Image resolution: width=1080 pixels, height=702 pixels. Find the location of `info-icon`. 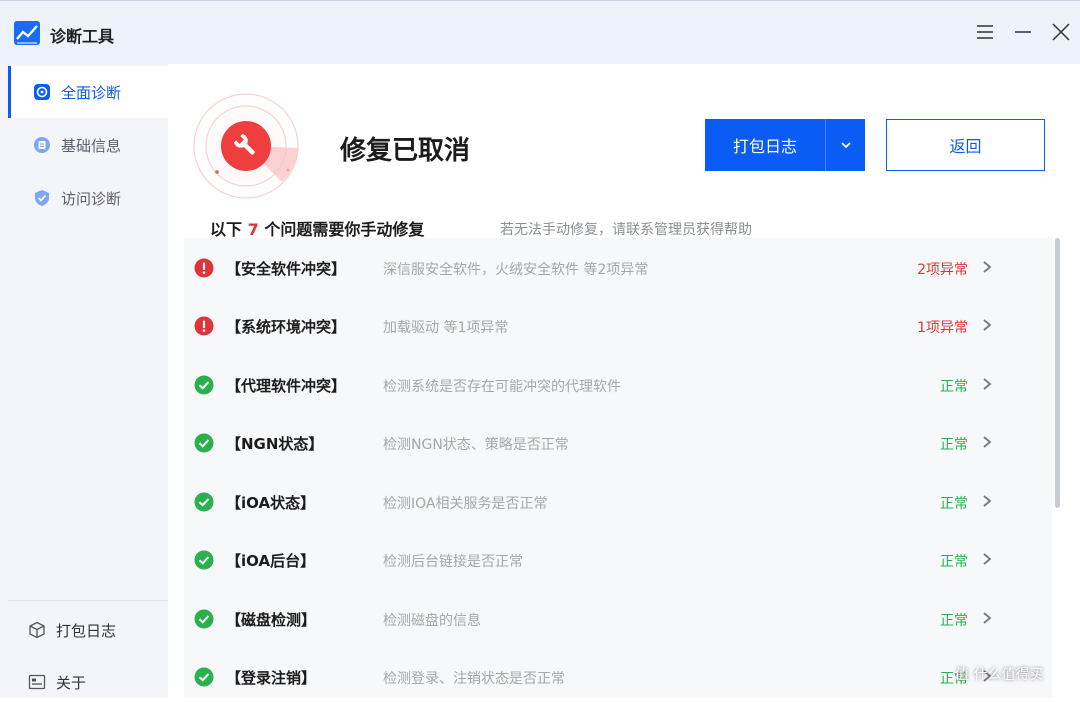

info-icon is located at coordinates (42, 145).